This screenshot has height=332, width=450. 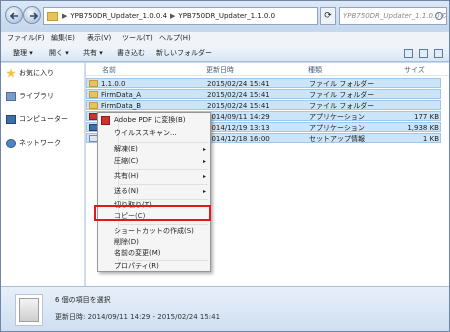 I want to click on file-row: FirmData_B 2015/02/24 15:41 ファイル フォルダー, so click(x=263, y=105).